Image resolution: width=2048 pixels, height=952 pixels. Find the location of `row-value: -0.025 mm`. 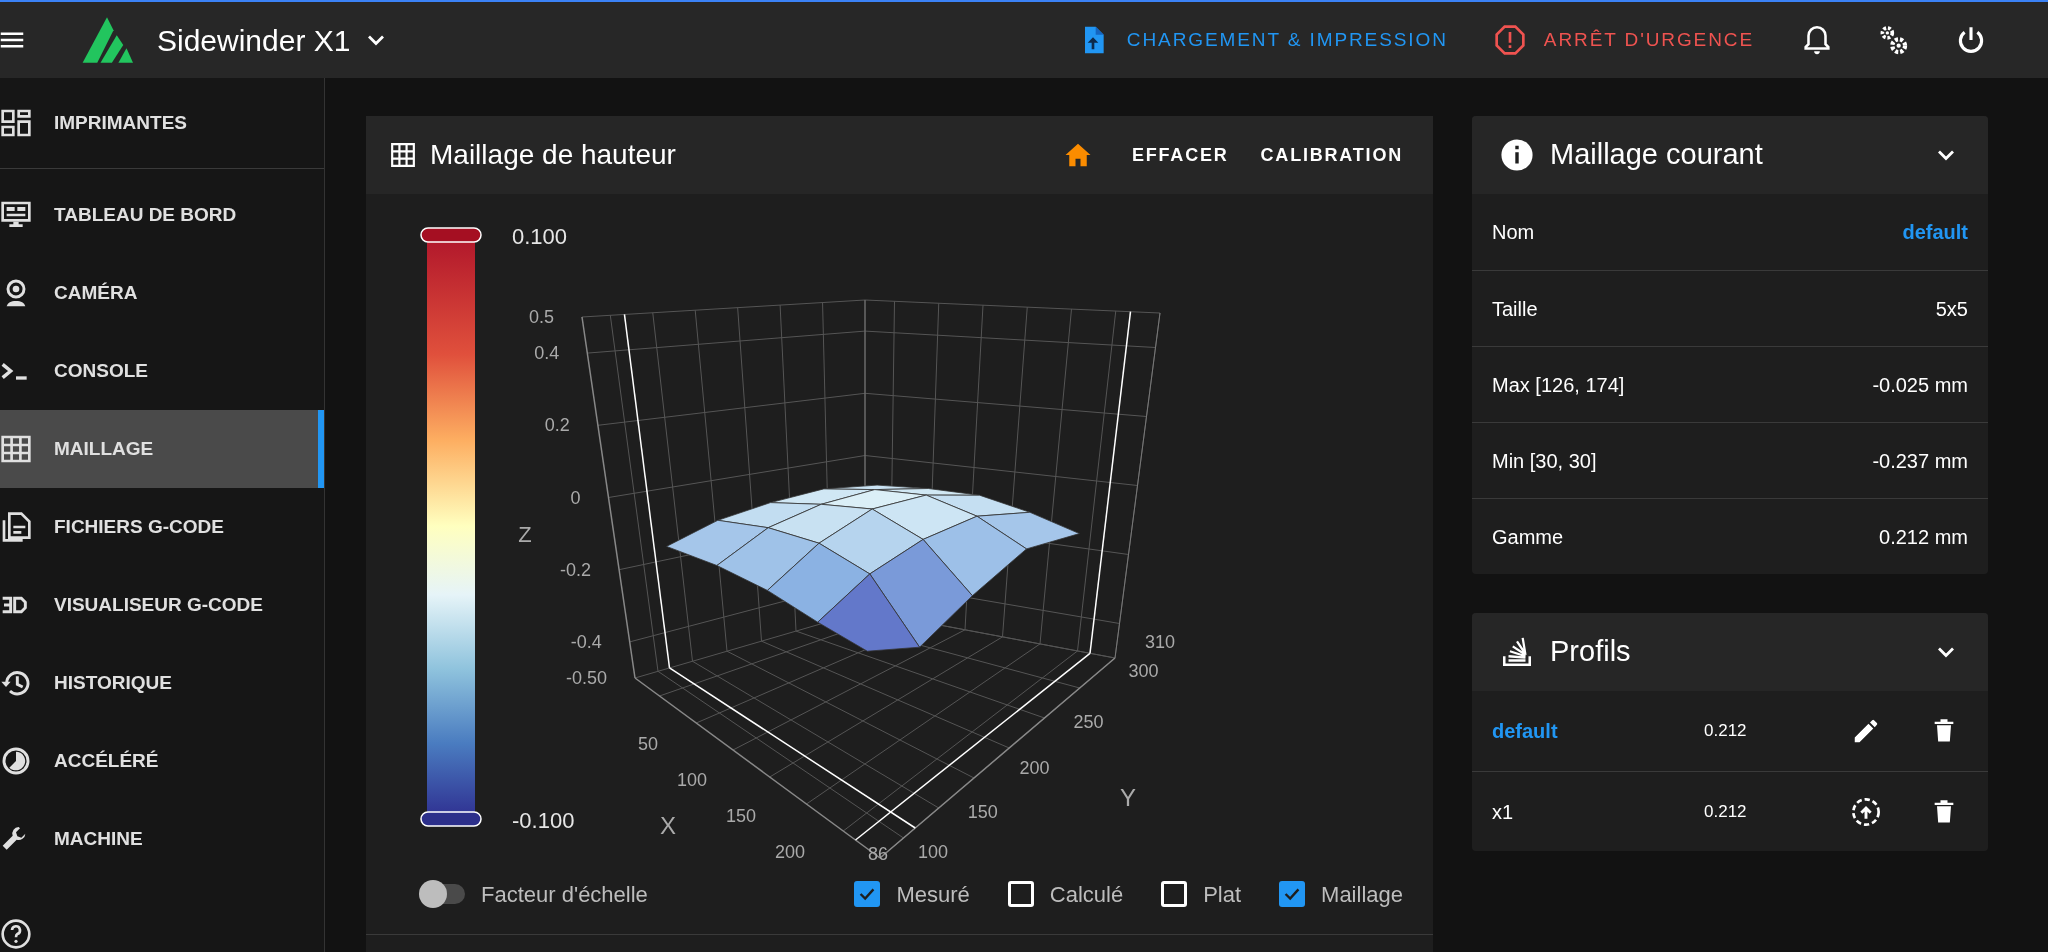

row-value: -0.025 mm is located at coordinates (1920, 385).